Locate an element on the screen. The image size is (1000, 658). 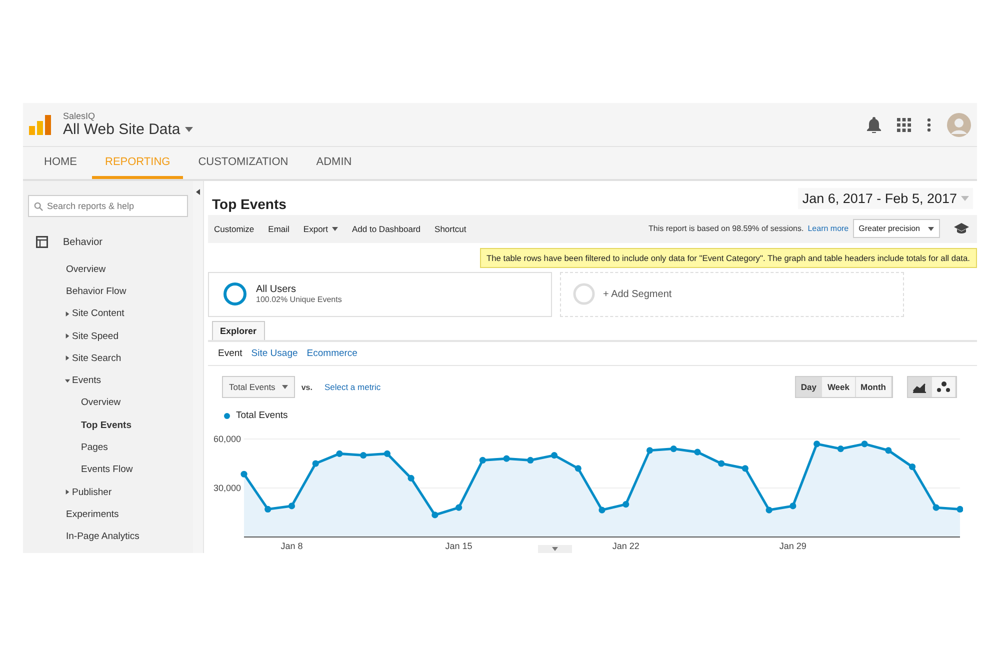
apps-grid-icon is located at coordinates (904, 125).